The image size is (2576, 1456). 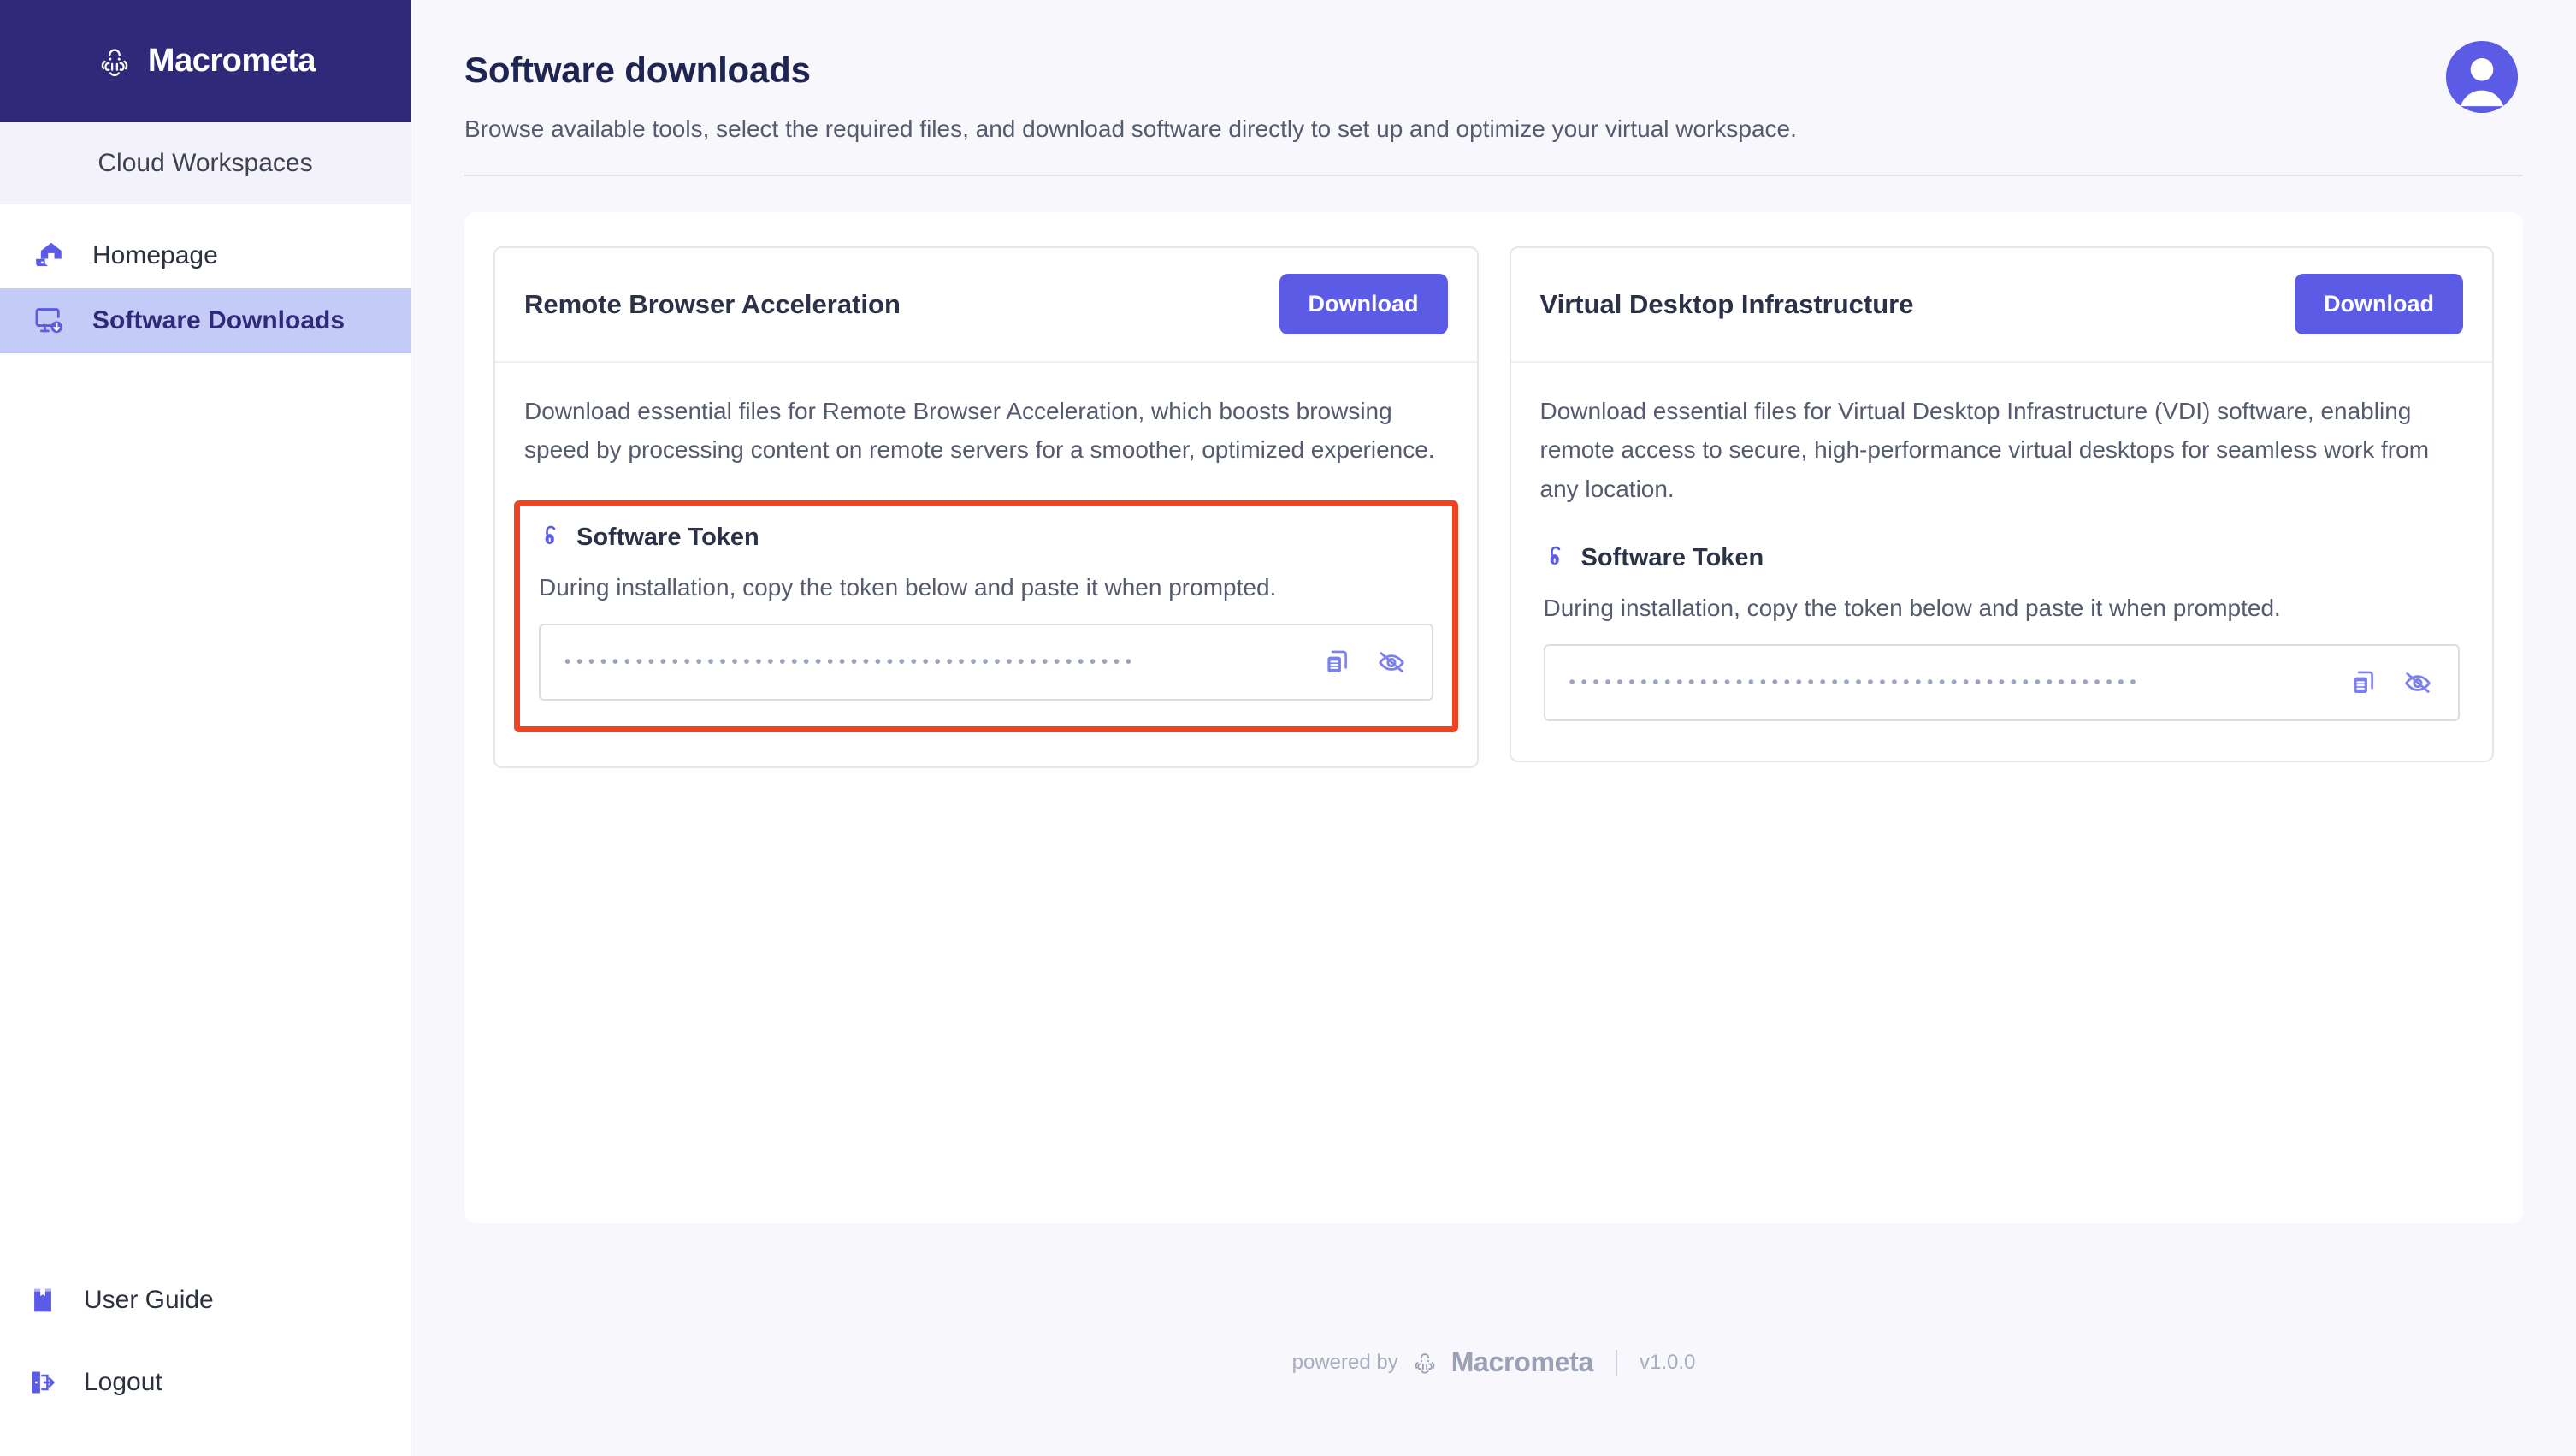 What do you see at coordinates (123, 1382) in the screenshot?
I see `sidebar-item-label: Logout` at bounding box center [123, 1382].